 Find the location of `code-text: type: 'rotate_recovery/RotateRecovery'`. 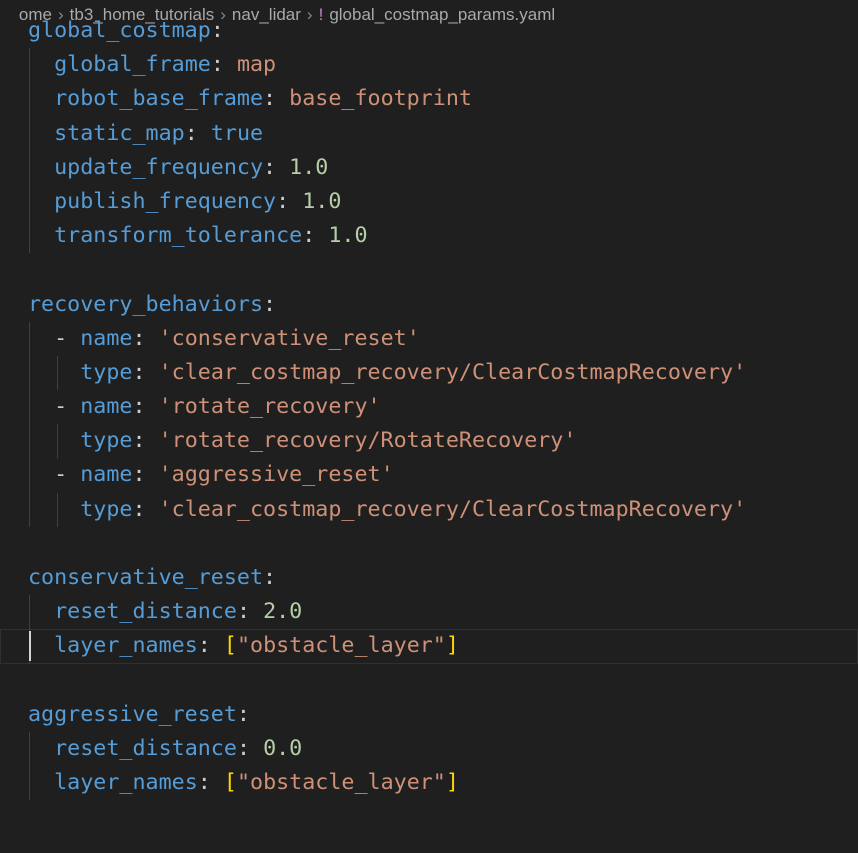

code-text: type: 'rotate_recovery/RotateRecovery' is located at coordinates (302, 441).